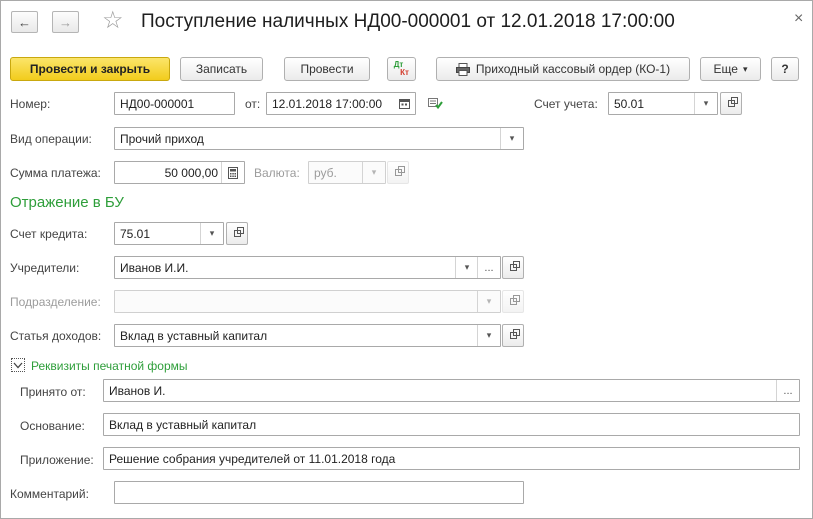 The image size is (813, 519). I want to click on founders-value: Иванов И.И., so click(154, 268).